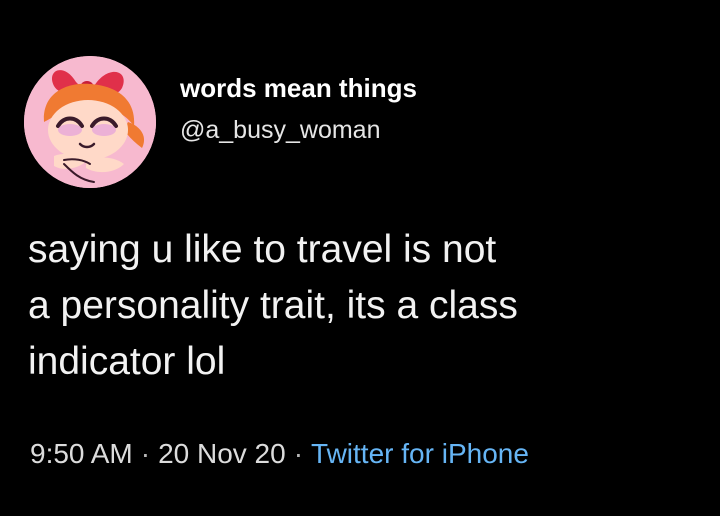 This screenshot has width=720, height=516. What do you see at coordinates (81, 453) in the screenshot?
I see `tweet-time: 9:50 AM` at bounding box center [81, 453].